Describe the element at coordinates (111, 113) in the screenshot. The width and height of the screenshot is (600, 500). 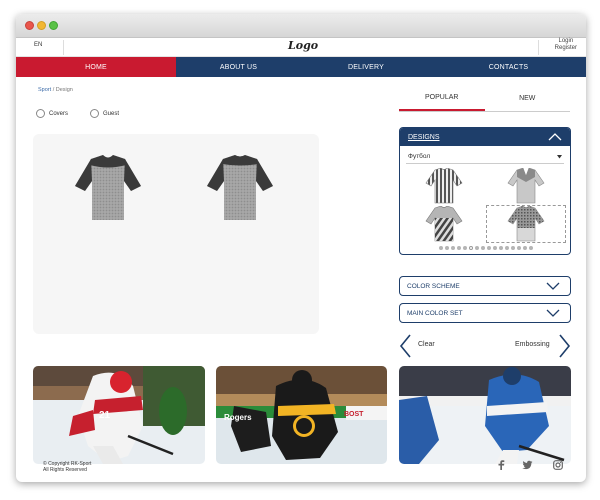
I see `option-label: Guest` at that location.